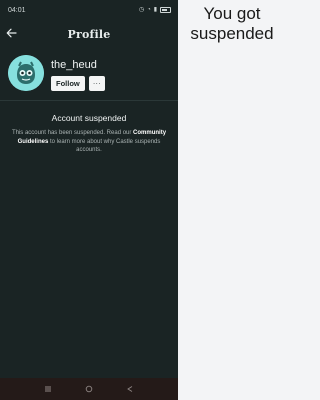 This screenshot has width=320, height=400. Describe the element at coordinates (130, 389) in the screenshot. I see `back-icon` at that location.